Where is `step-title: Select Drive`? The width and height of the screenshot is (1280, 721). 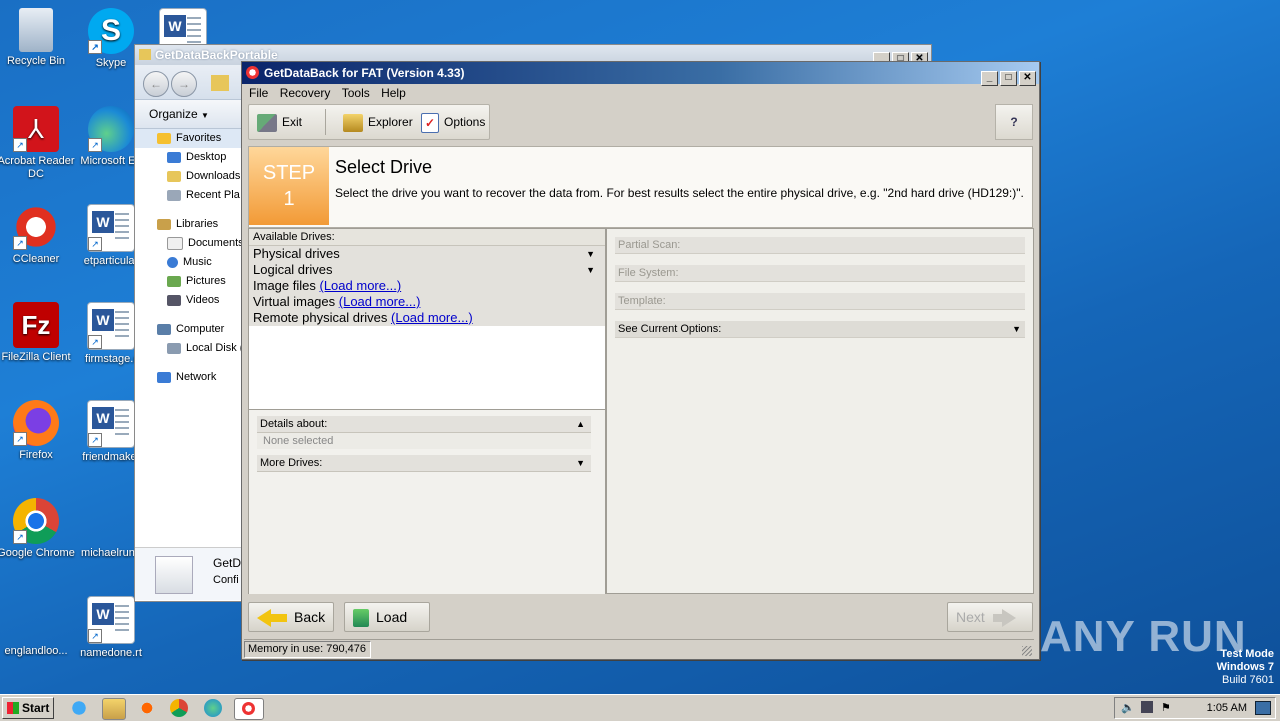
step-title: Select Drive is located at coordinates (384, 167).